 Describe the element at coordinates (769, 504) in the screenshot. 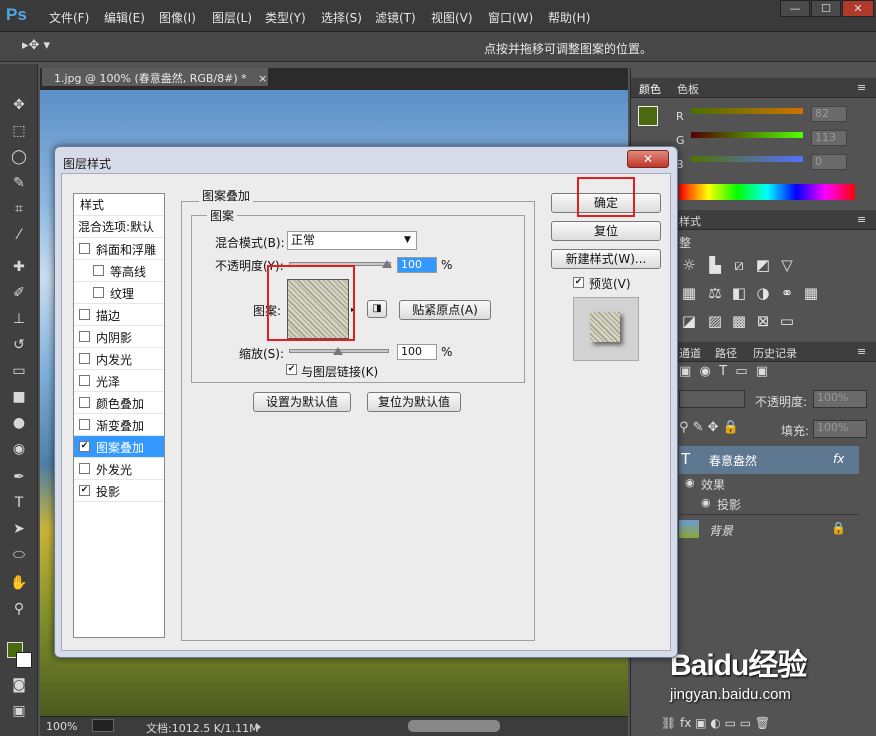

I see `layer-row-effect: ◉ 投影` at that location.